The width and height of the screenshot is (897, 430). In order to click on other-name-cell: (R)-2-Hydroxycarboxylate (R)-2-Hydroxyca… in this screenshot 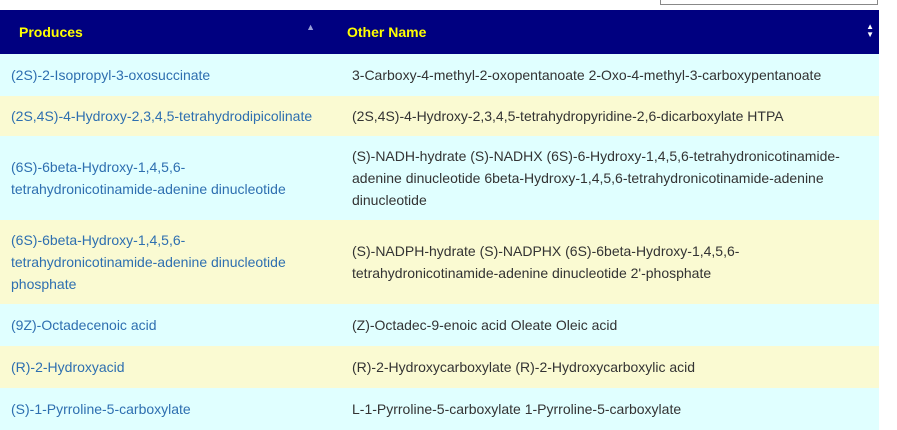, I will do `click(524, 367)`.